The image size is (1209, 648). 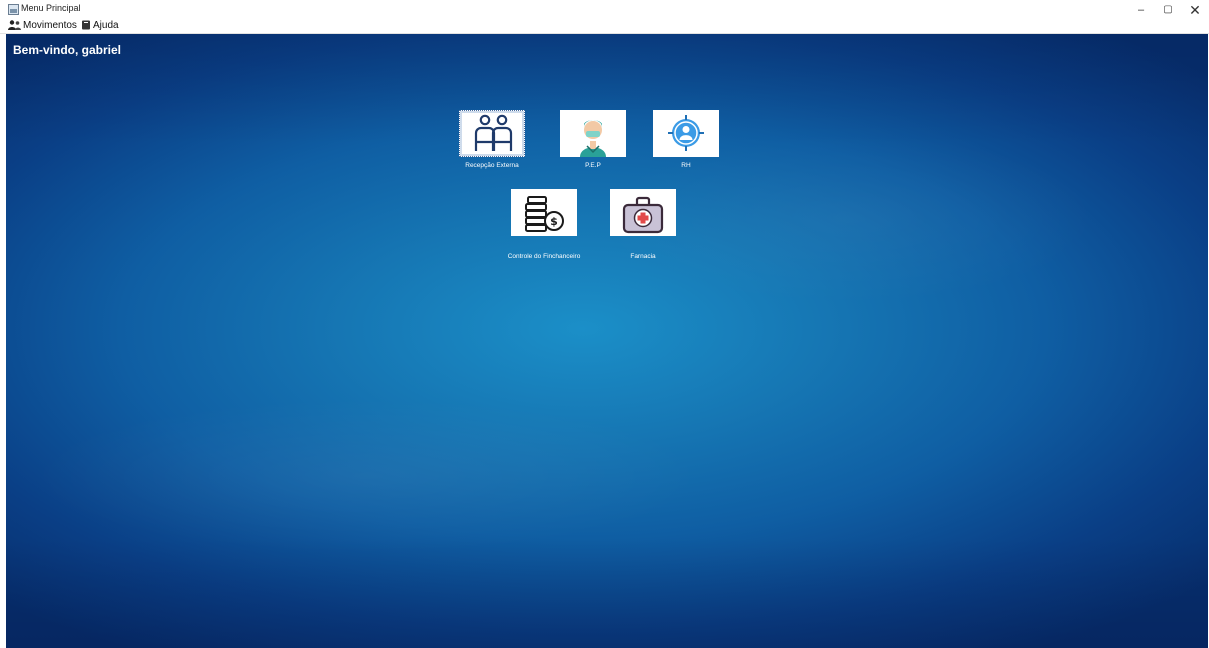 I want to click on tile-recepcao-externa, so click(x=492, y=133).